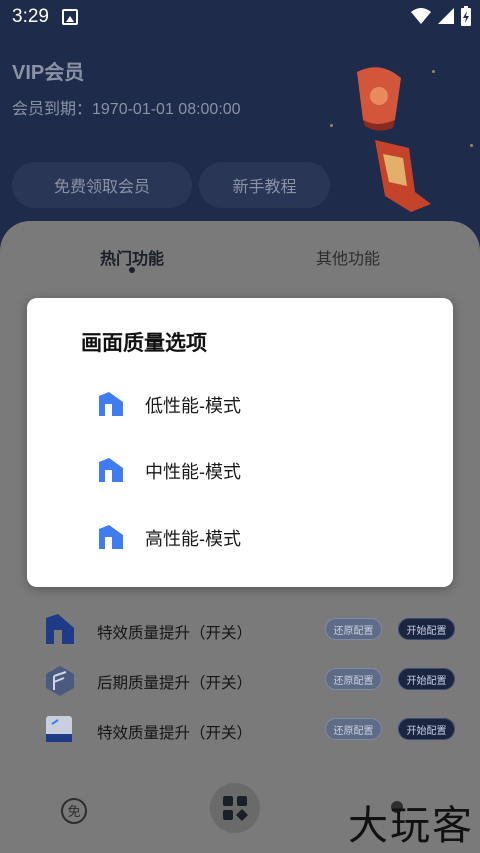 This screenshot has height=853, width=480. Describe the element at coordinates (59, 729) in the screenshot. I see `card-icon` at that location.